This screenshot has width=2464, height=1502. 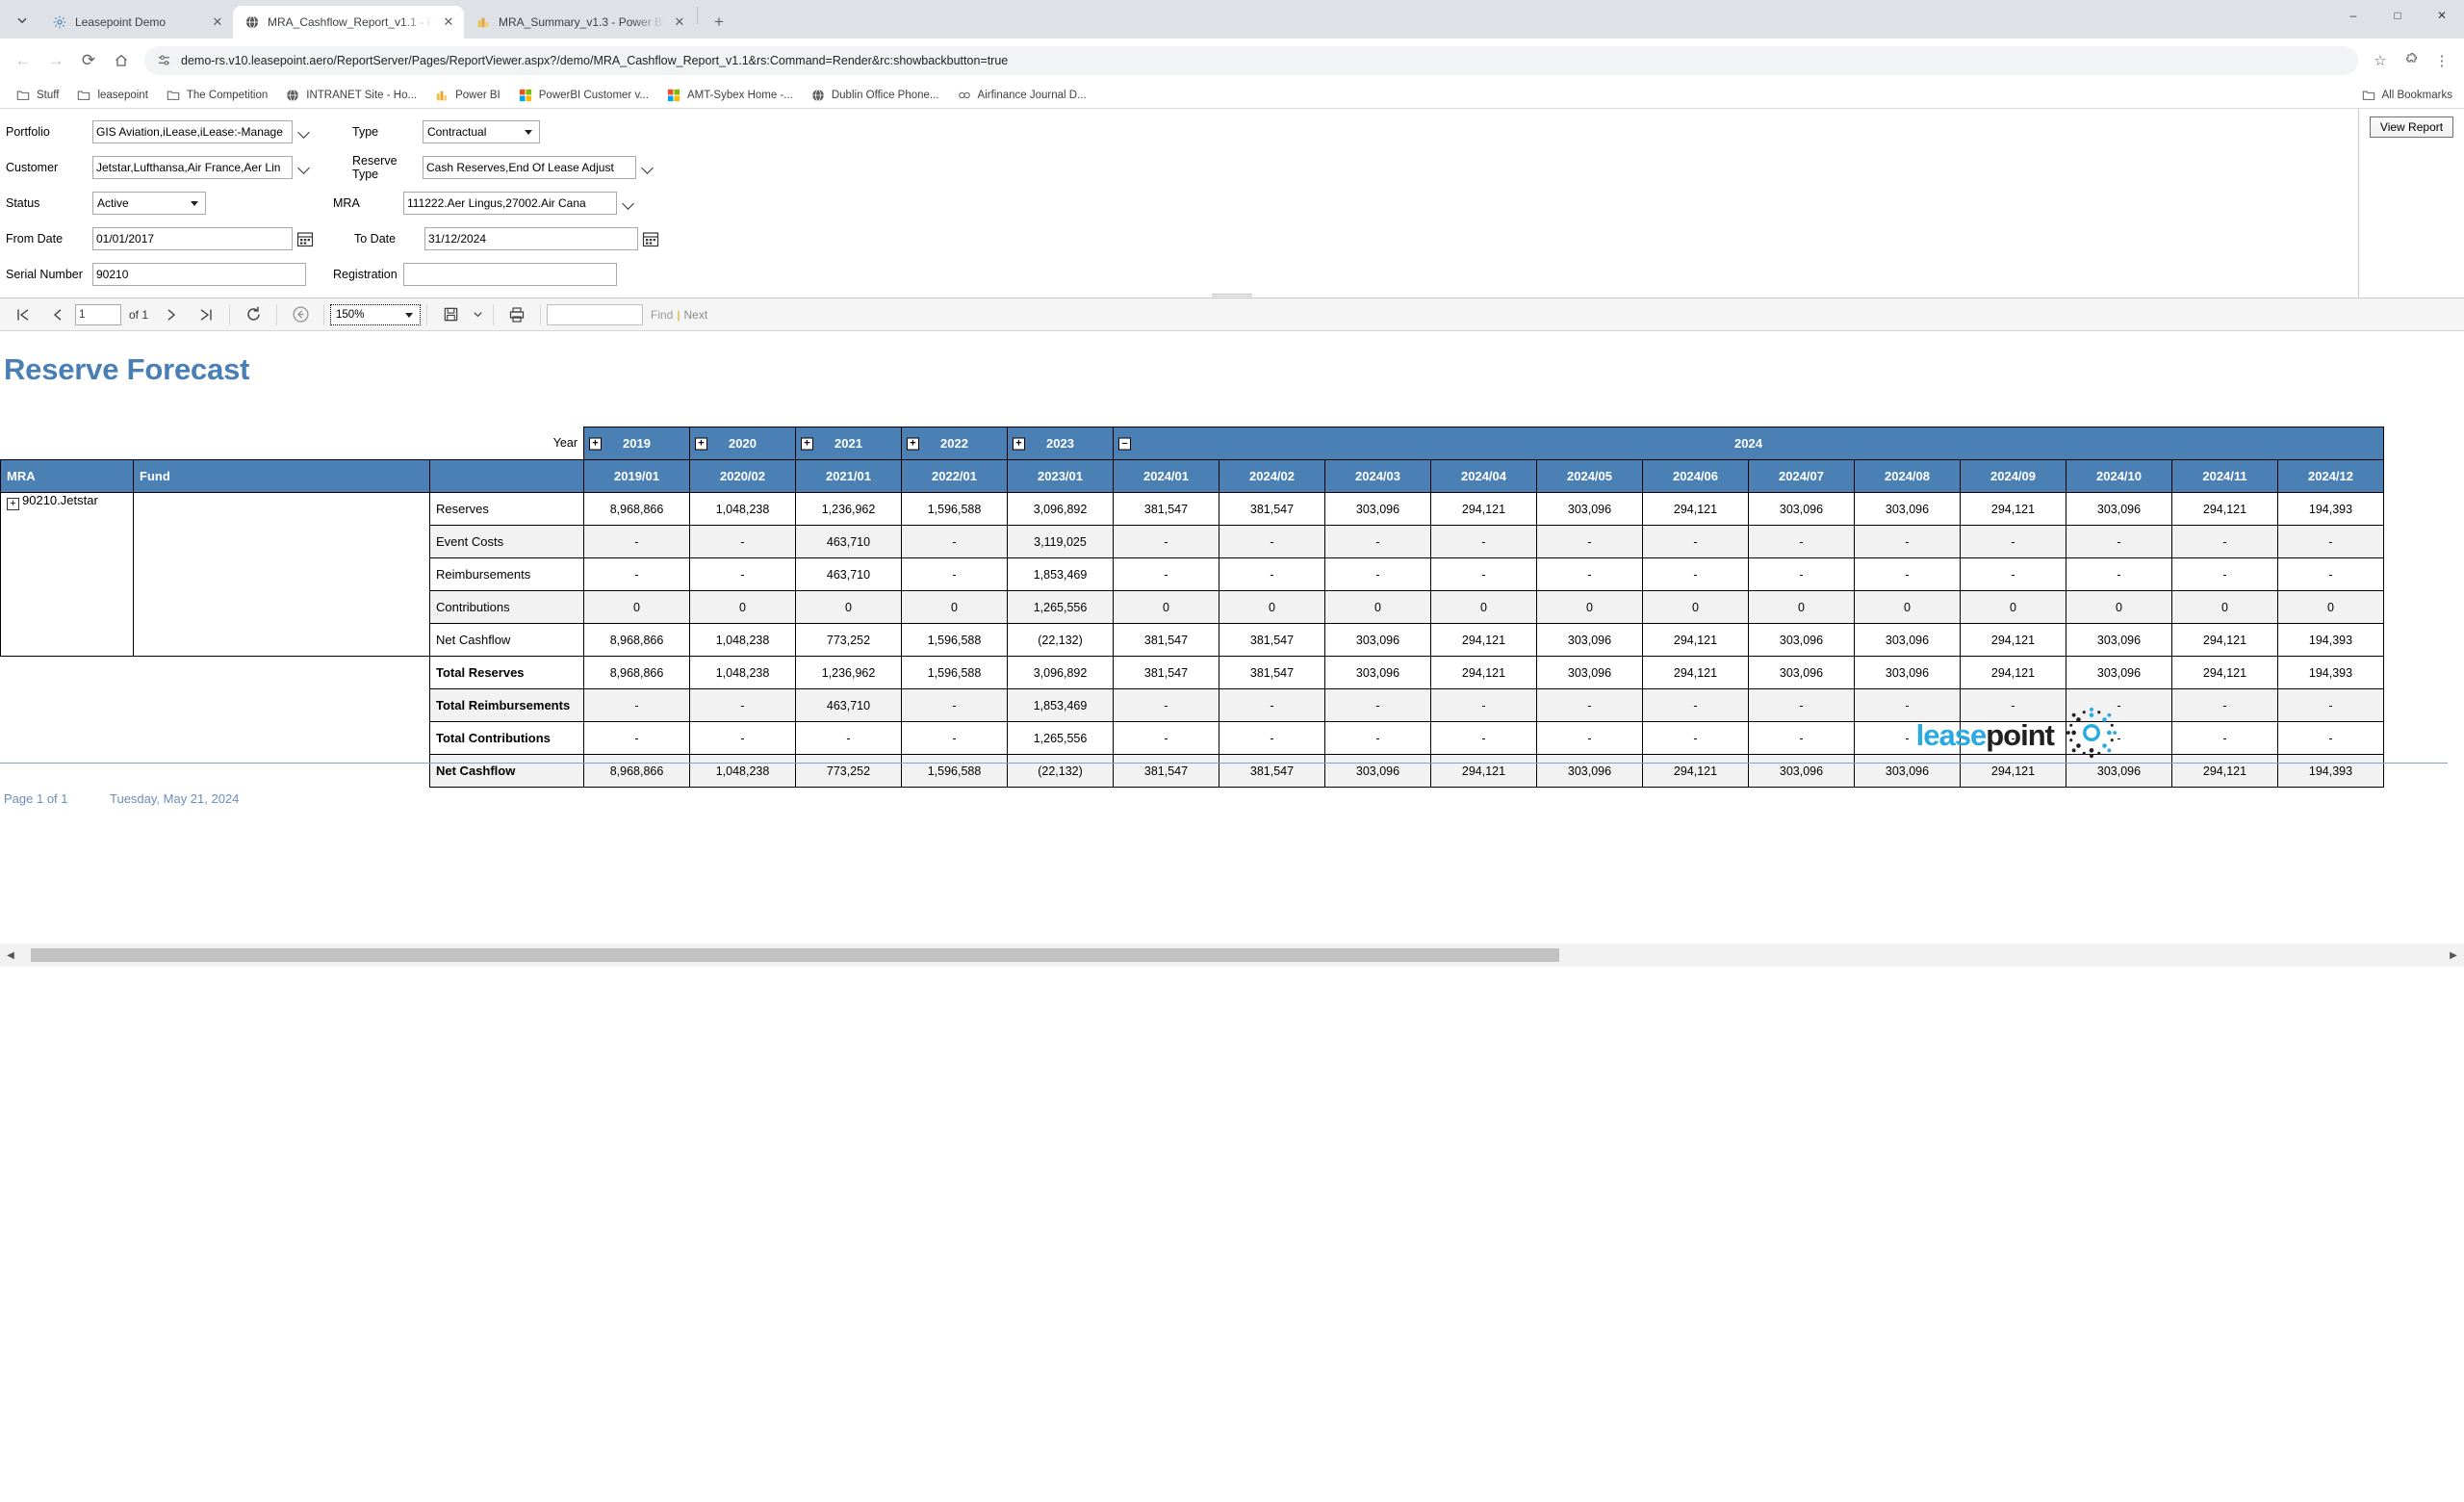 What do you see at coordinates (2397, 15) in the screenshot?
I see `maximize-button: □` at bounding box center [2397, 15].